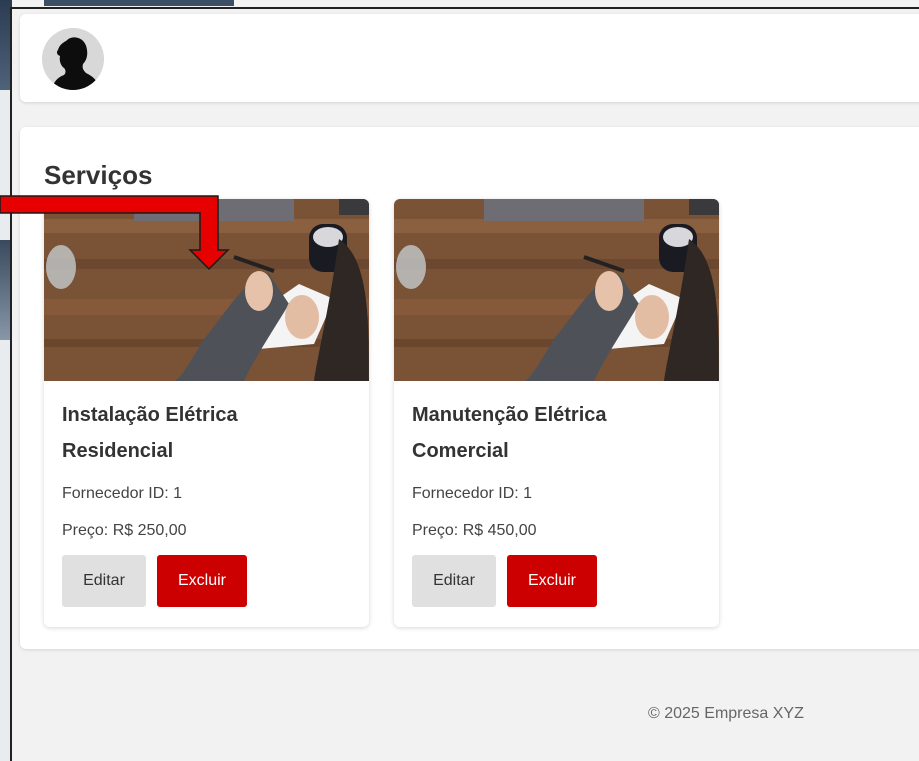 The width and height of the screenshot is (919, 761). I want to click on page-header, so click(469, 58).